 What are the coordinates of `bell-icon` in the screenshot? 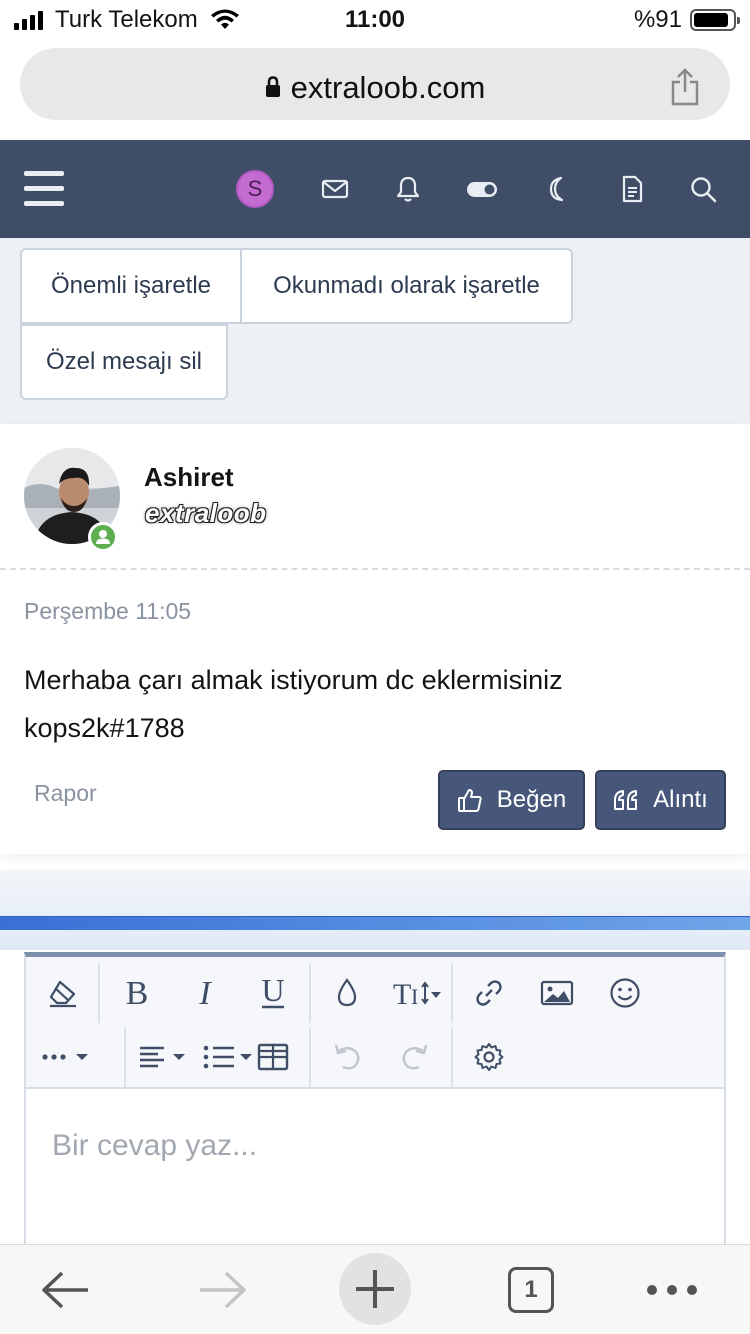 It's located at (408, 189).